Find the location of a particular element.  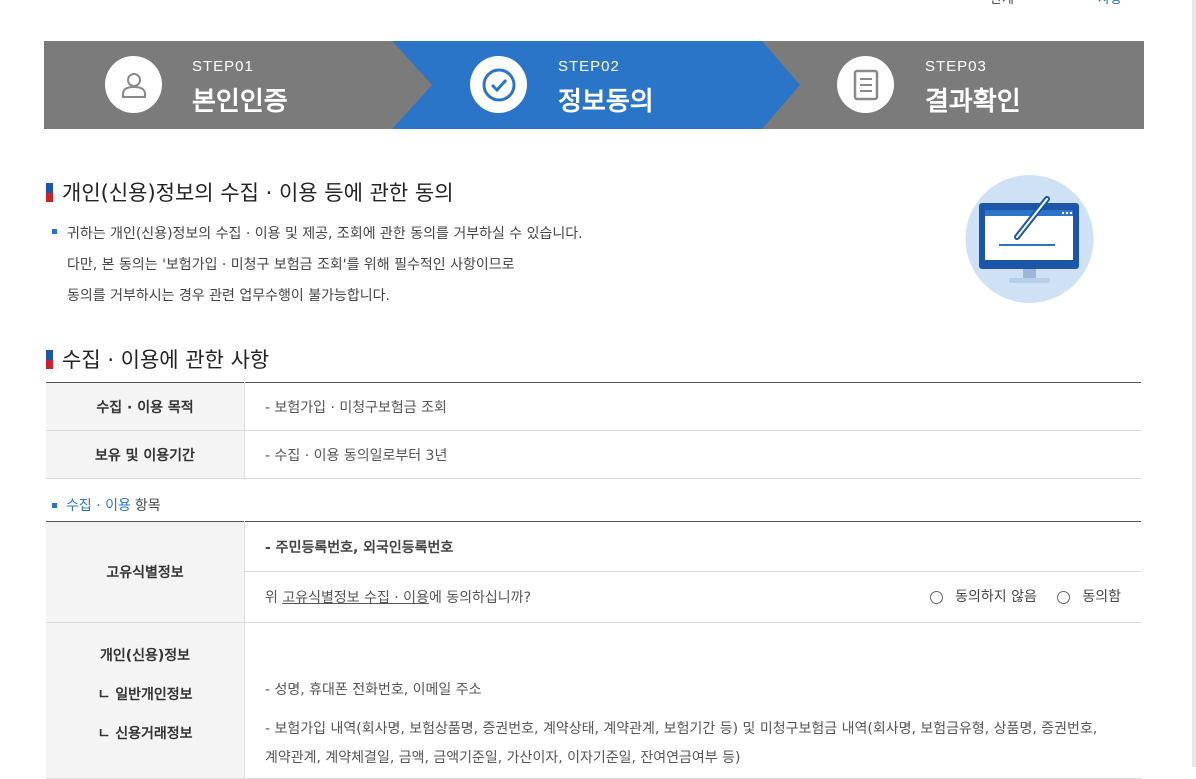

row-label: 수집 · 이용 목적 is located at coordinates (145, 406).